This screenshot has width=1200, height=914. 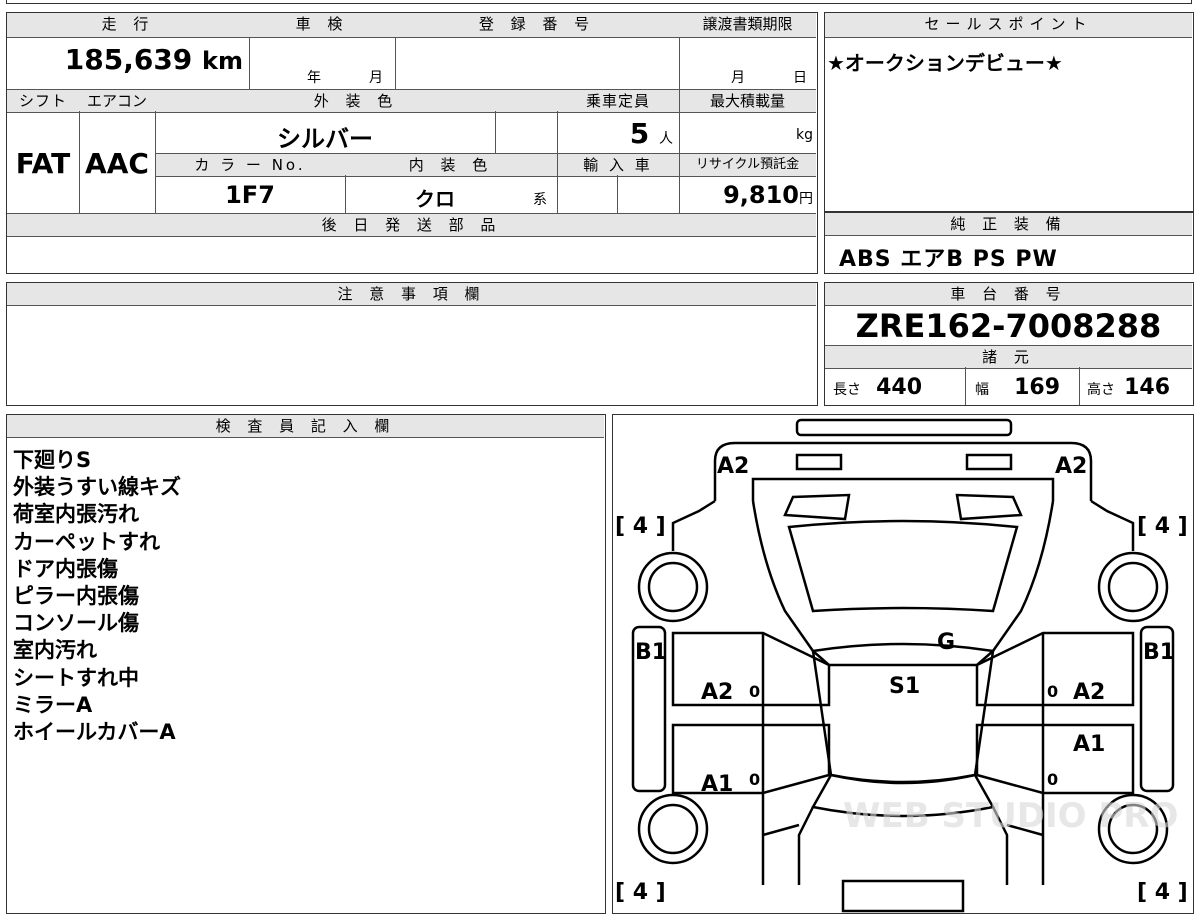 I want to click on exterior-color-value: シルバー, so click(x=325, y=139).